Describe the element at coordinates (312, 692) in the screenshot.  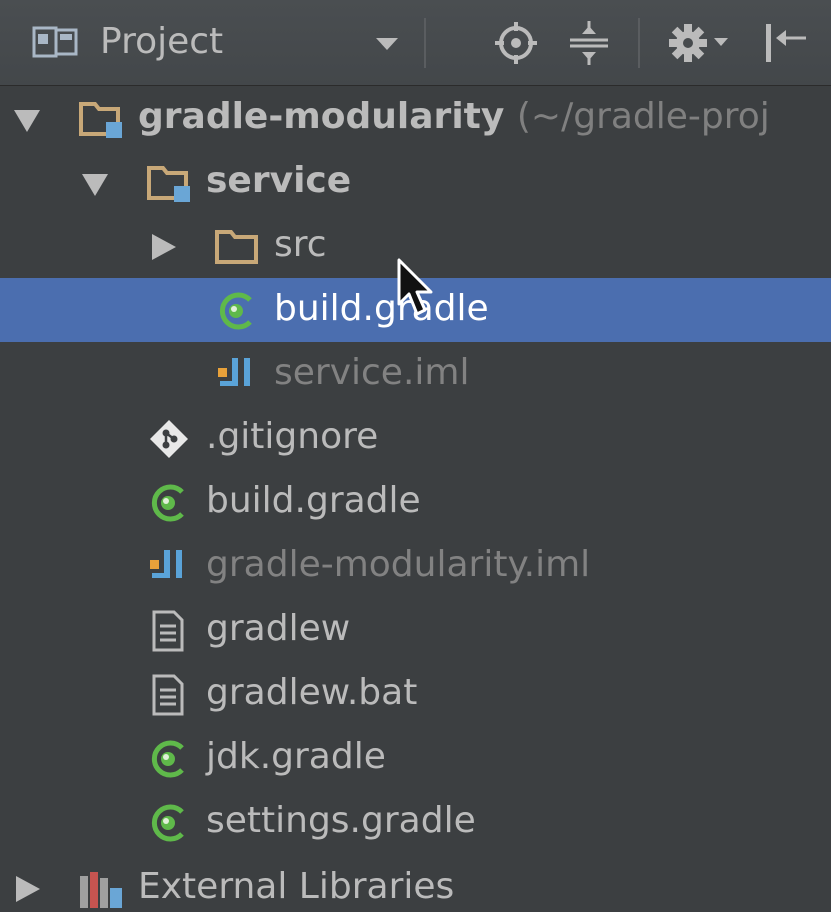
I see `tree-node-label: gradlew.bat` at that location.